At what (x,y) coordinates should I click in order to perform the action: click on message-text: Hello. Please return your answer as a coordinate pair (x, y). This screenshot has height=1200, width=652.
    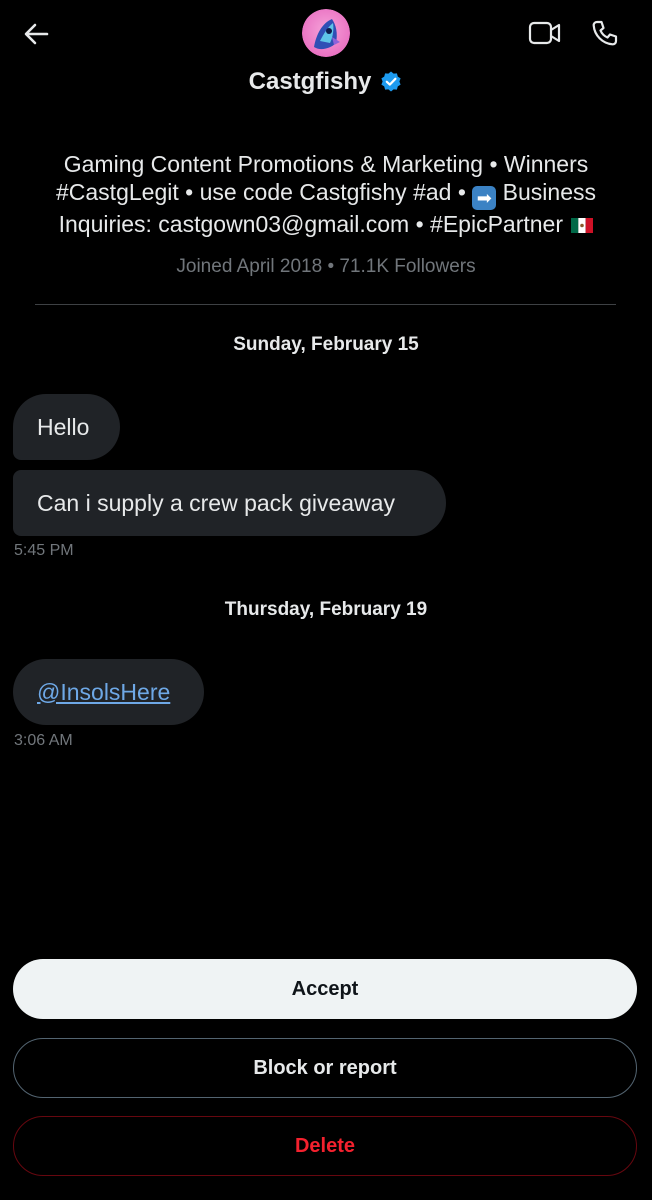
    Looking at the image, I should click on (63, 426).